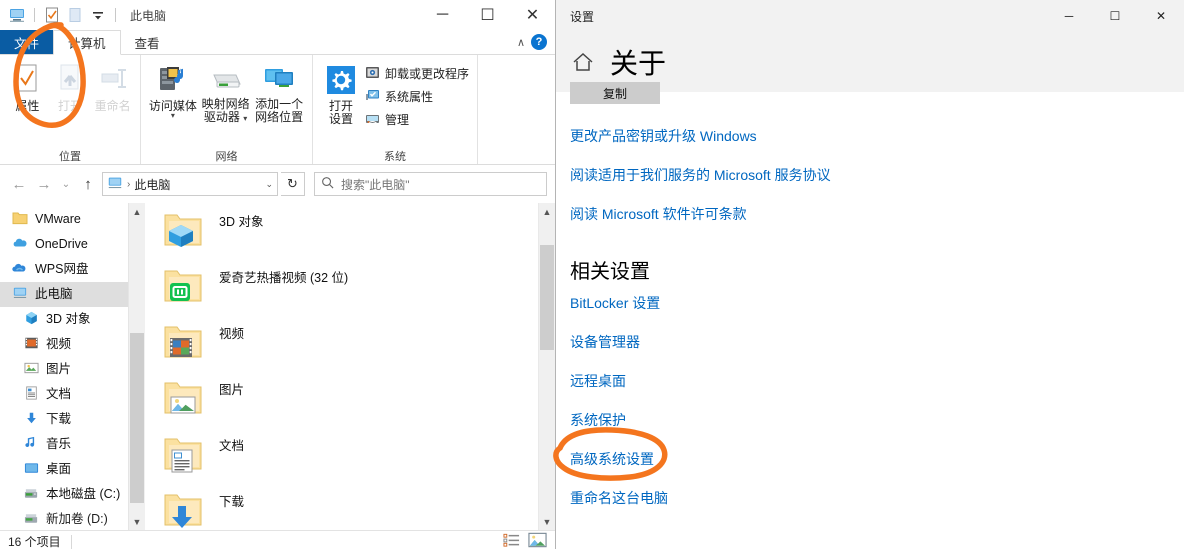 The image size is (1184, 549). I want to click on ribbon-item-uninstall-program-label: 卸载或更改程序, so click(427, 74).